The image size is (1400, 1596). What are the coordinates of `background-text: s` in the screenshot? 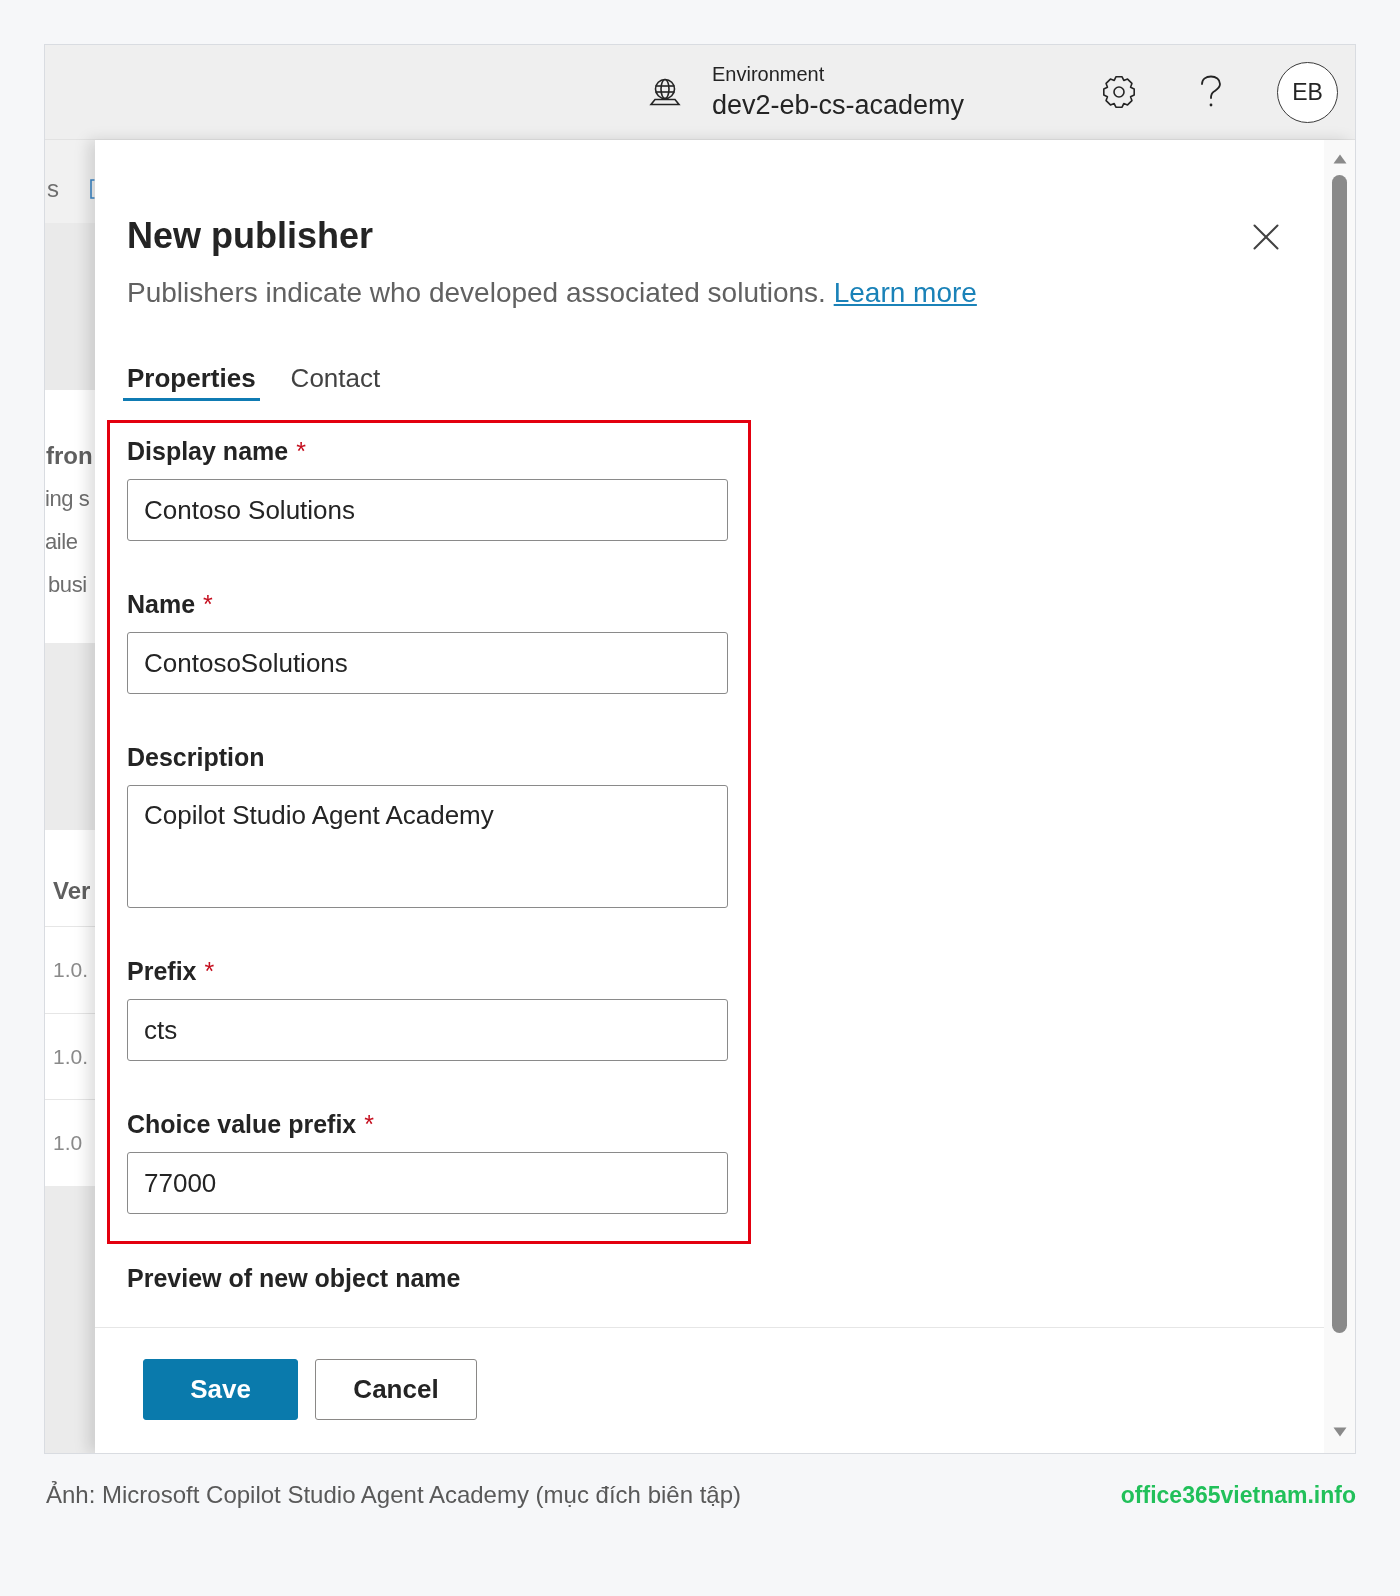 It's located at (53, 189).